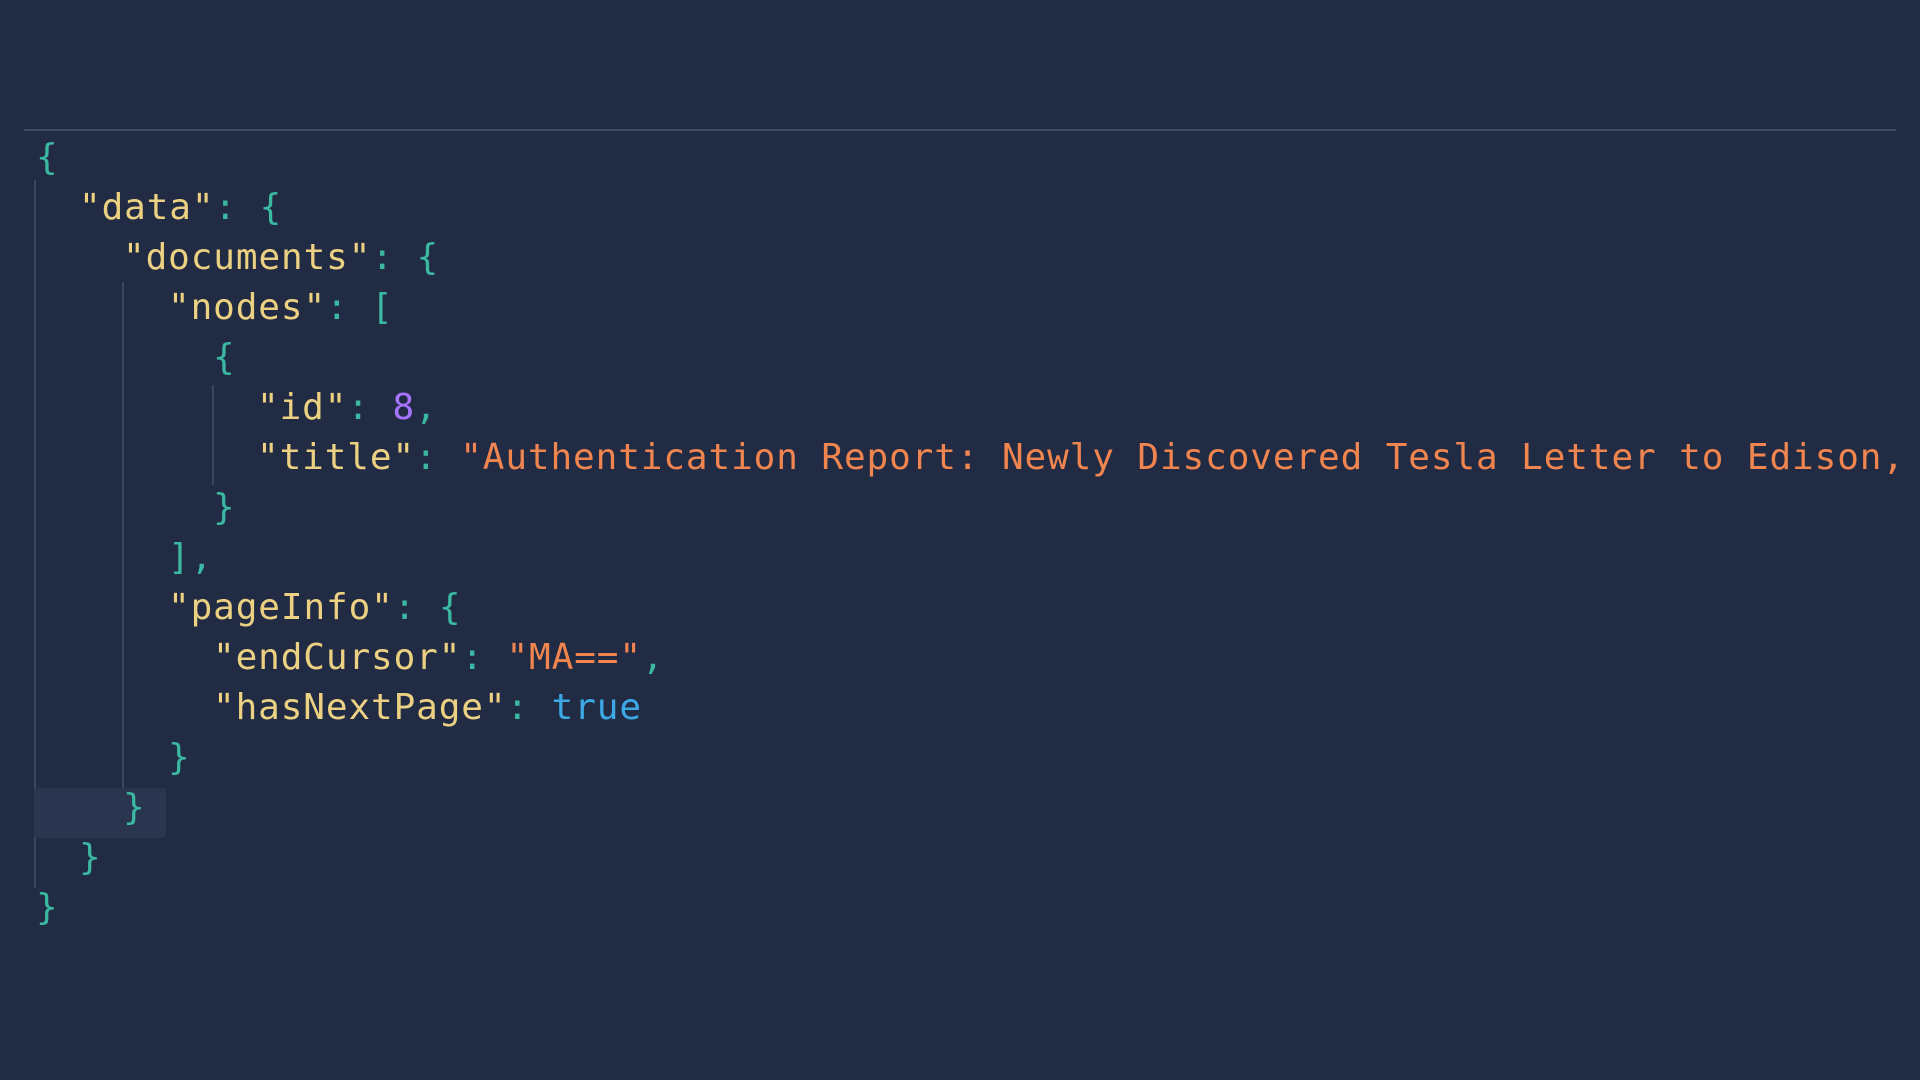  Describe the element at coordinates (574, 657) in the screenshot. I see `json-string-value: "MA=="` at that location.